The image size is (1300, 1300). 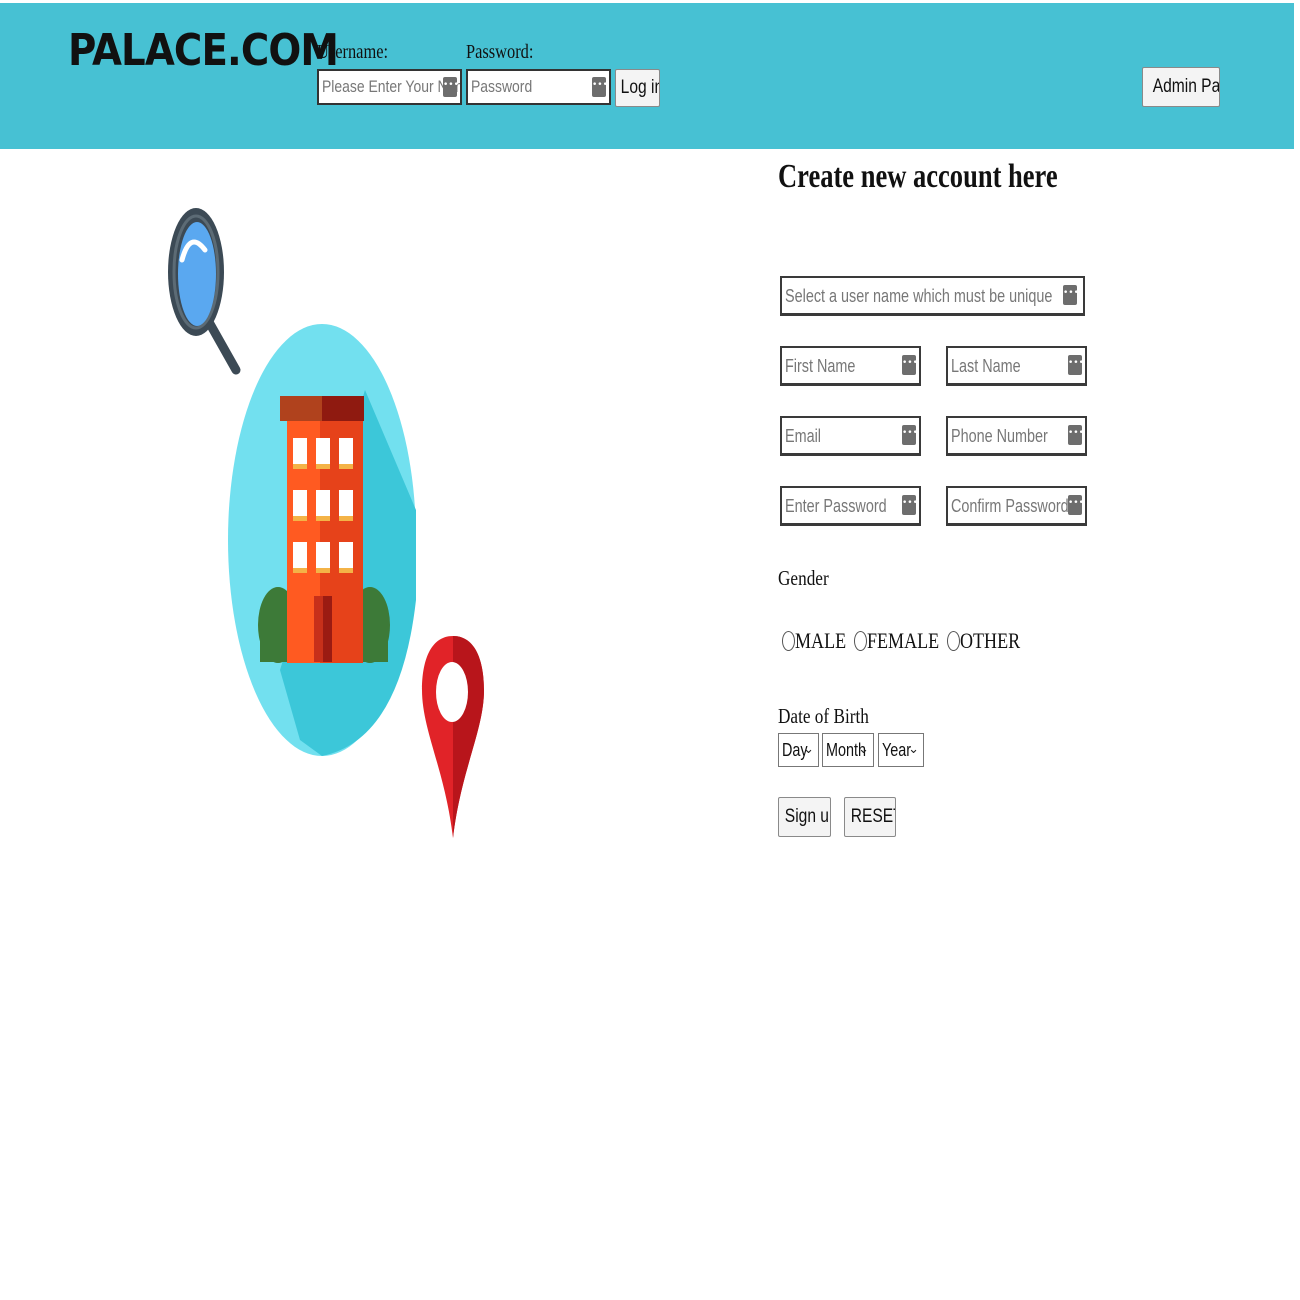 I want to click on location-pin-icon, so click(x=453, y=737).